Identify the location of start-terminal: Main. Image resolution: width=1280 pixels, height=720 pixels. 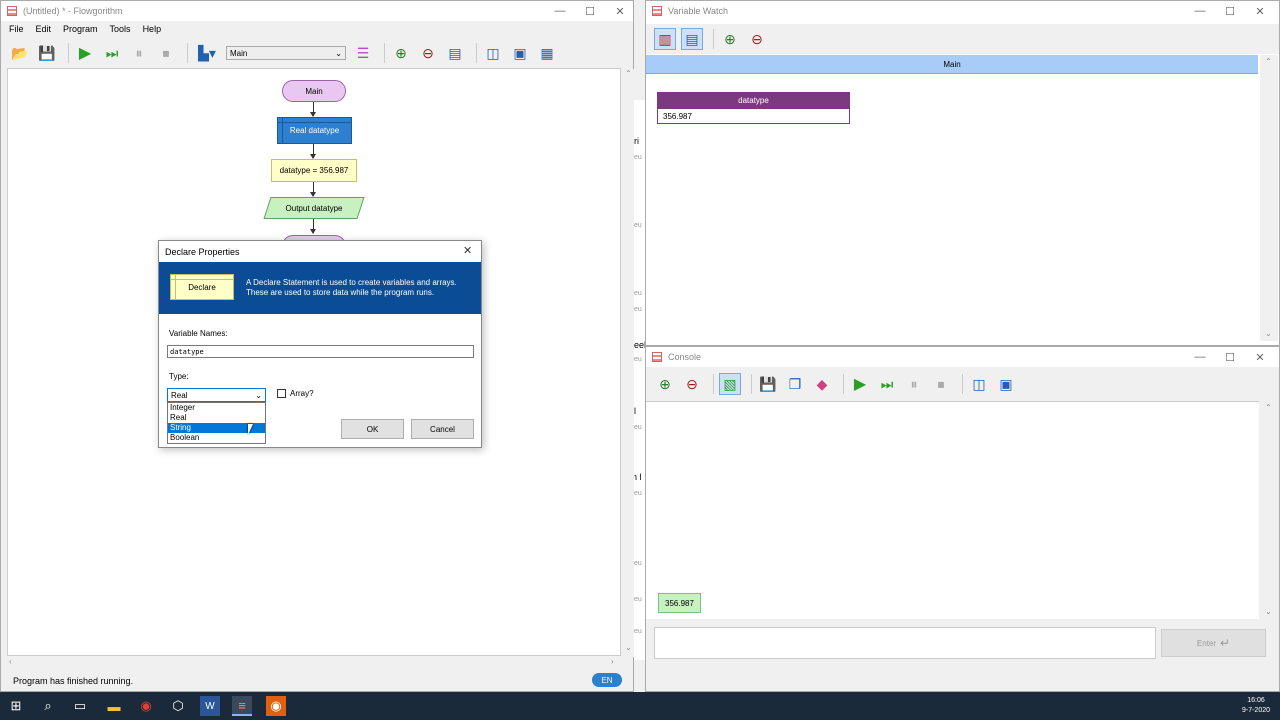
(314, 91).